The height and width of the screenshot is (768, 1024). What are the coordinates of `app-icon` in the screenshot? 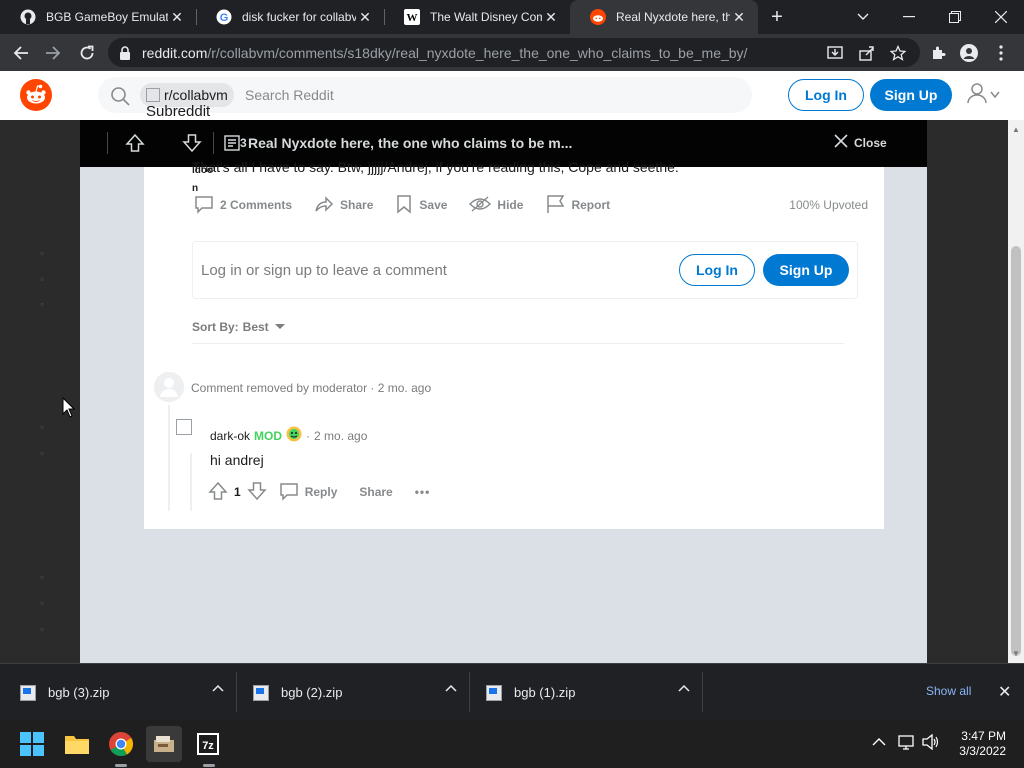 It's located at (164, 744).